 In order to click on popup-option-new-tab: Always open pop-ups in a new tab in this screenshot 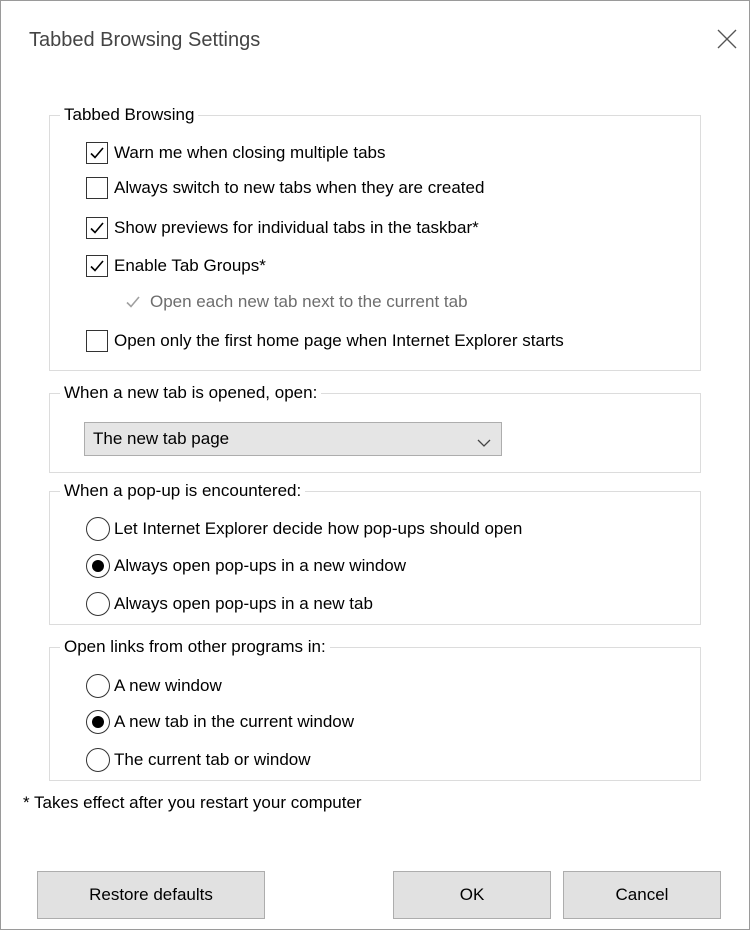, I will do `click(229, 604)`.